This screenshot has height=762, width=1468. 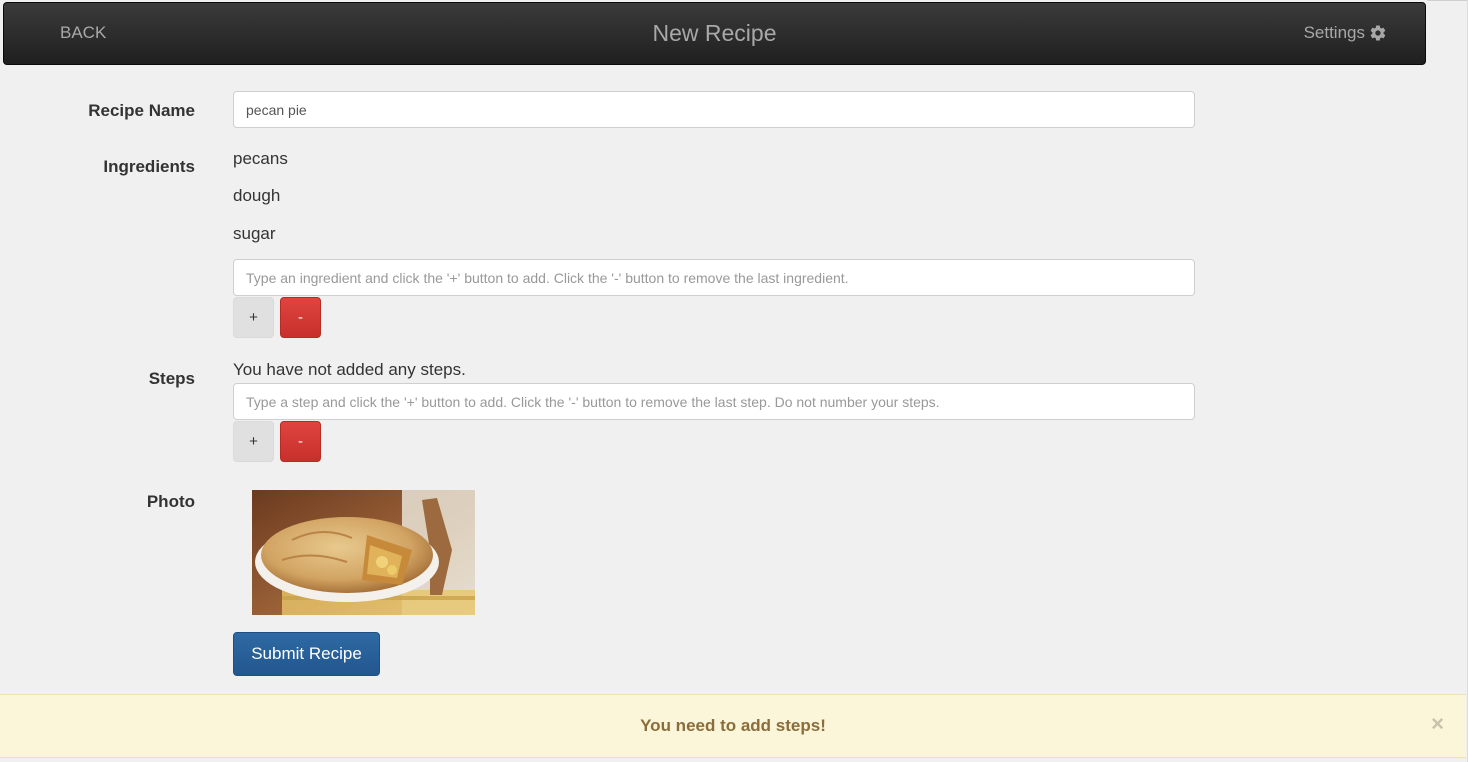 I want to click on remove-step-button: -, so click(x=300, y=441).